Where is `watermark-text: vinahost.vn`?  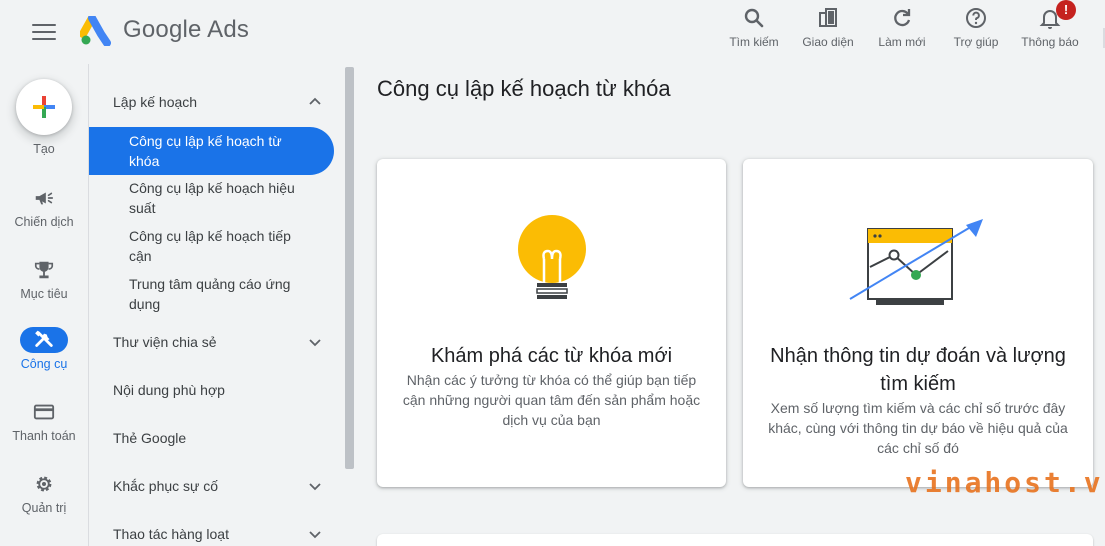
watermark-text: vinahost.vn is located at coordinates (1005, 482).